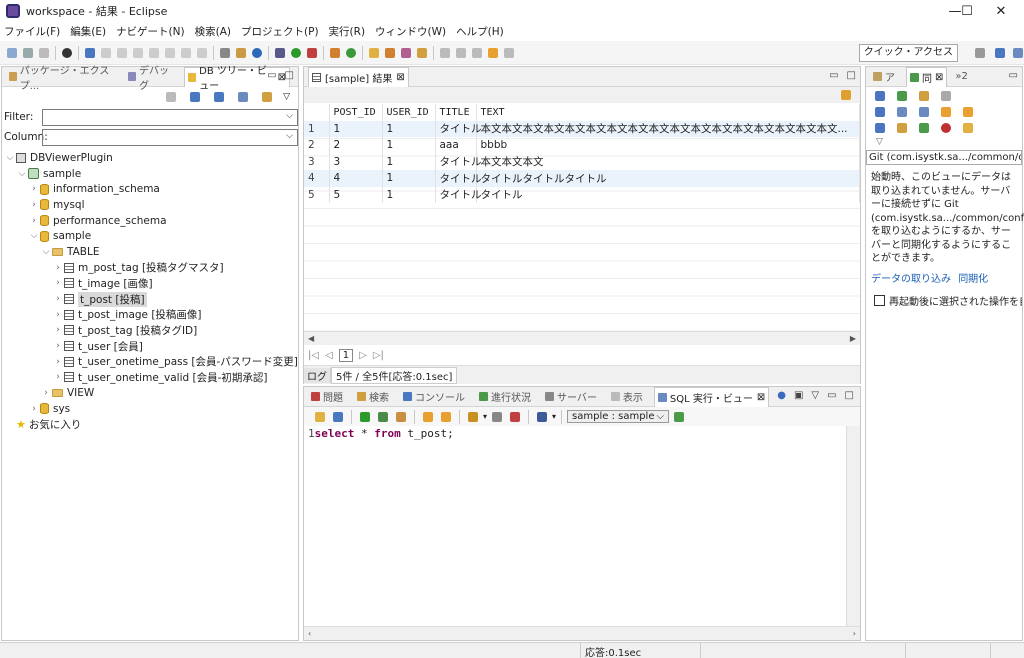 The height and width of the screenshot is (658, 1024). What do you see at coordinates (668, 112) in the screenshot?
I see `column-header: TEXT` at bounding box center [668, 112].